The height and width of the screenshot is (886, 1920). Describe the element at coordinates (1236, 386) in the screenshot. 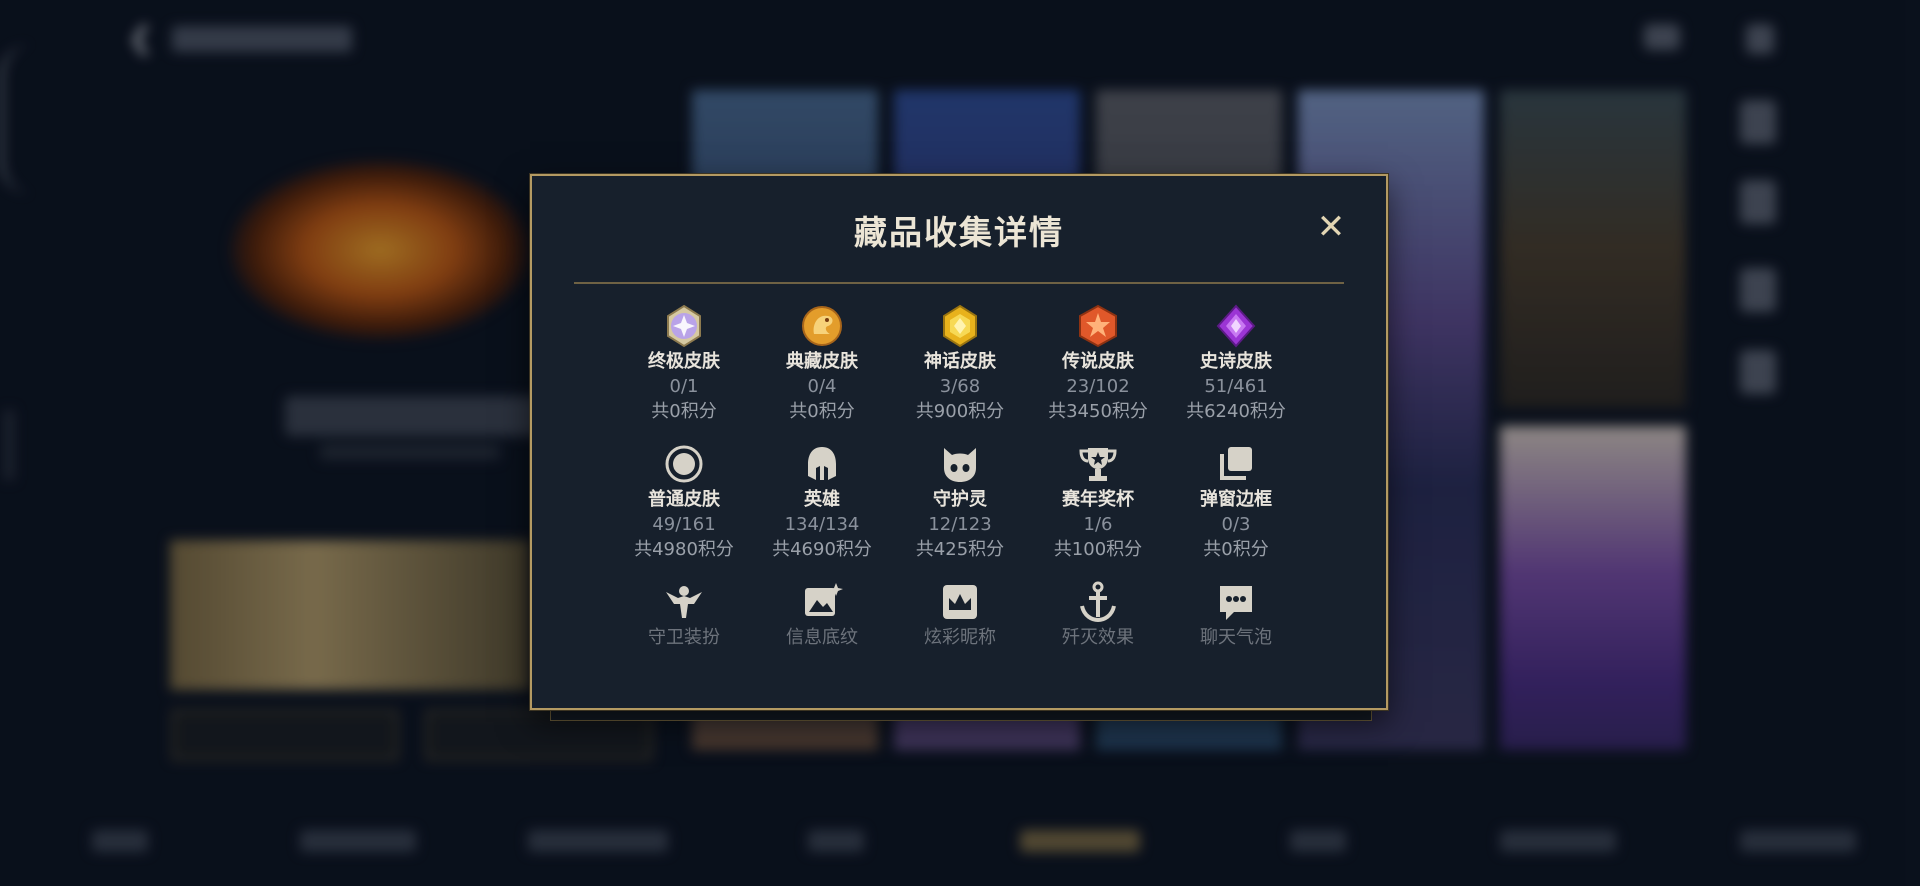

I see `category-count: 51/461` at that location.